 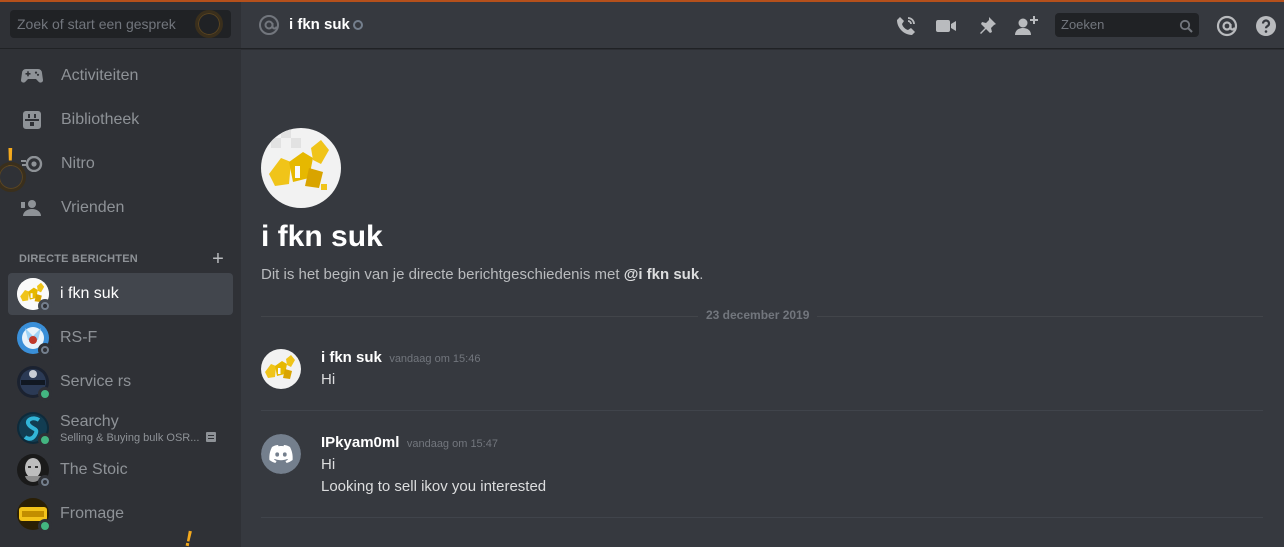 What do you see at coordinates (89, 293) in the screenshot?
I see `dm-name: i fkn suk` at bounding box center [89, 293].